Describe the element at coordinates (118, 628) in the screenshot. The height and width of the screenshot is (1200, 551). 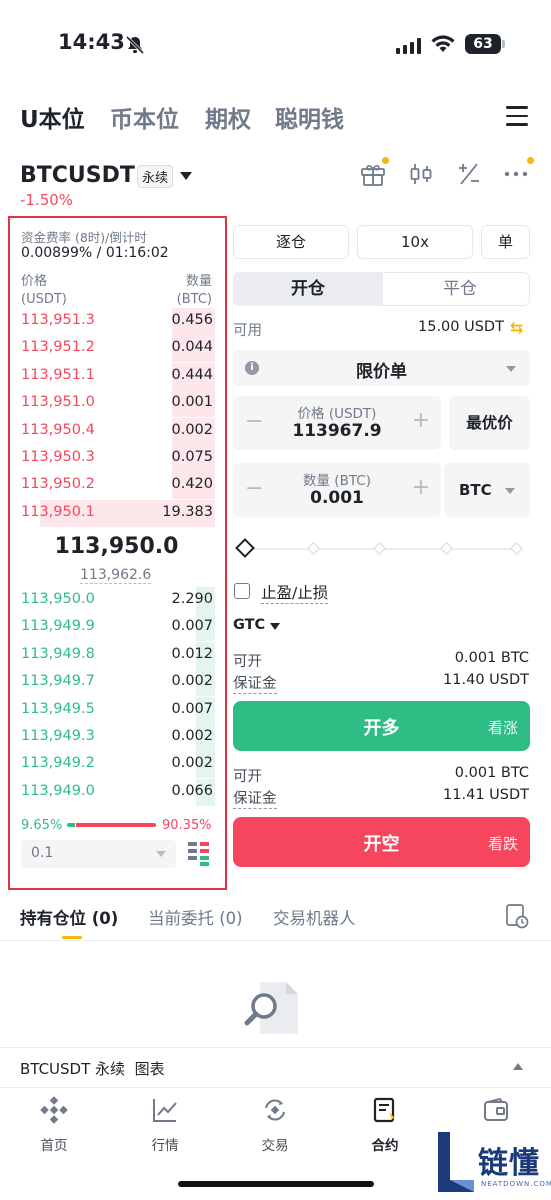
I see `bid-row: 113,949.9 0.007` at that location.